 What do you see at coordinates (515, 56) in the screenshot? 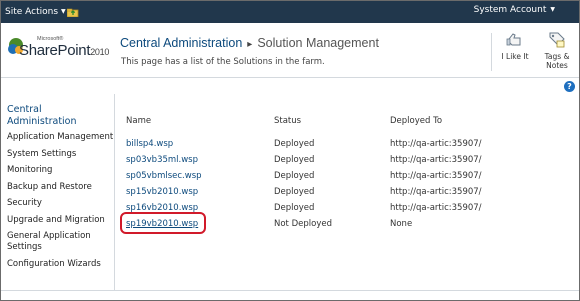
I see `i-like-it-label: I Like It` at bounding box center [515, 56].